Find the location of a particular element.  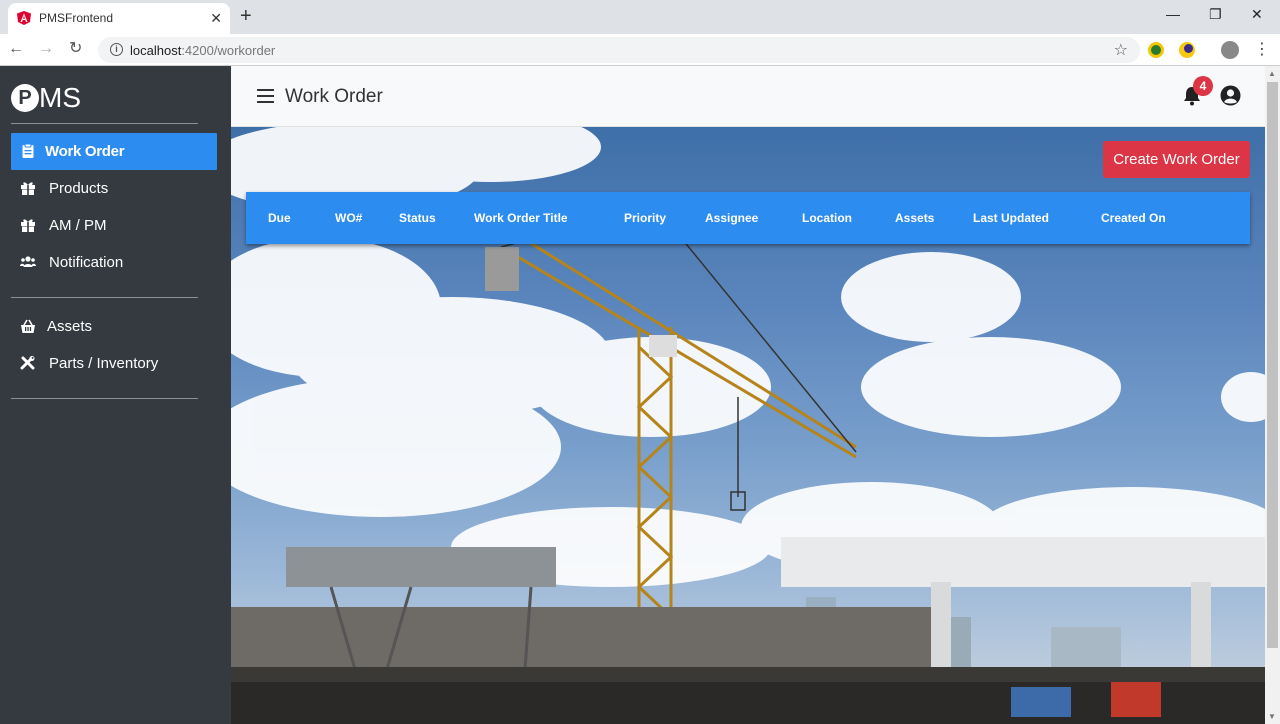

page-scrollbar: ▲ ▼ is located at coordinates (1272, 395).